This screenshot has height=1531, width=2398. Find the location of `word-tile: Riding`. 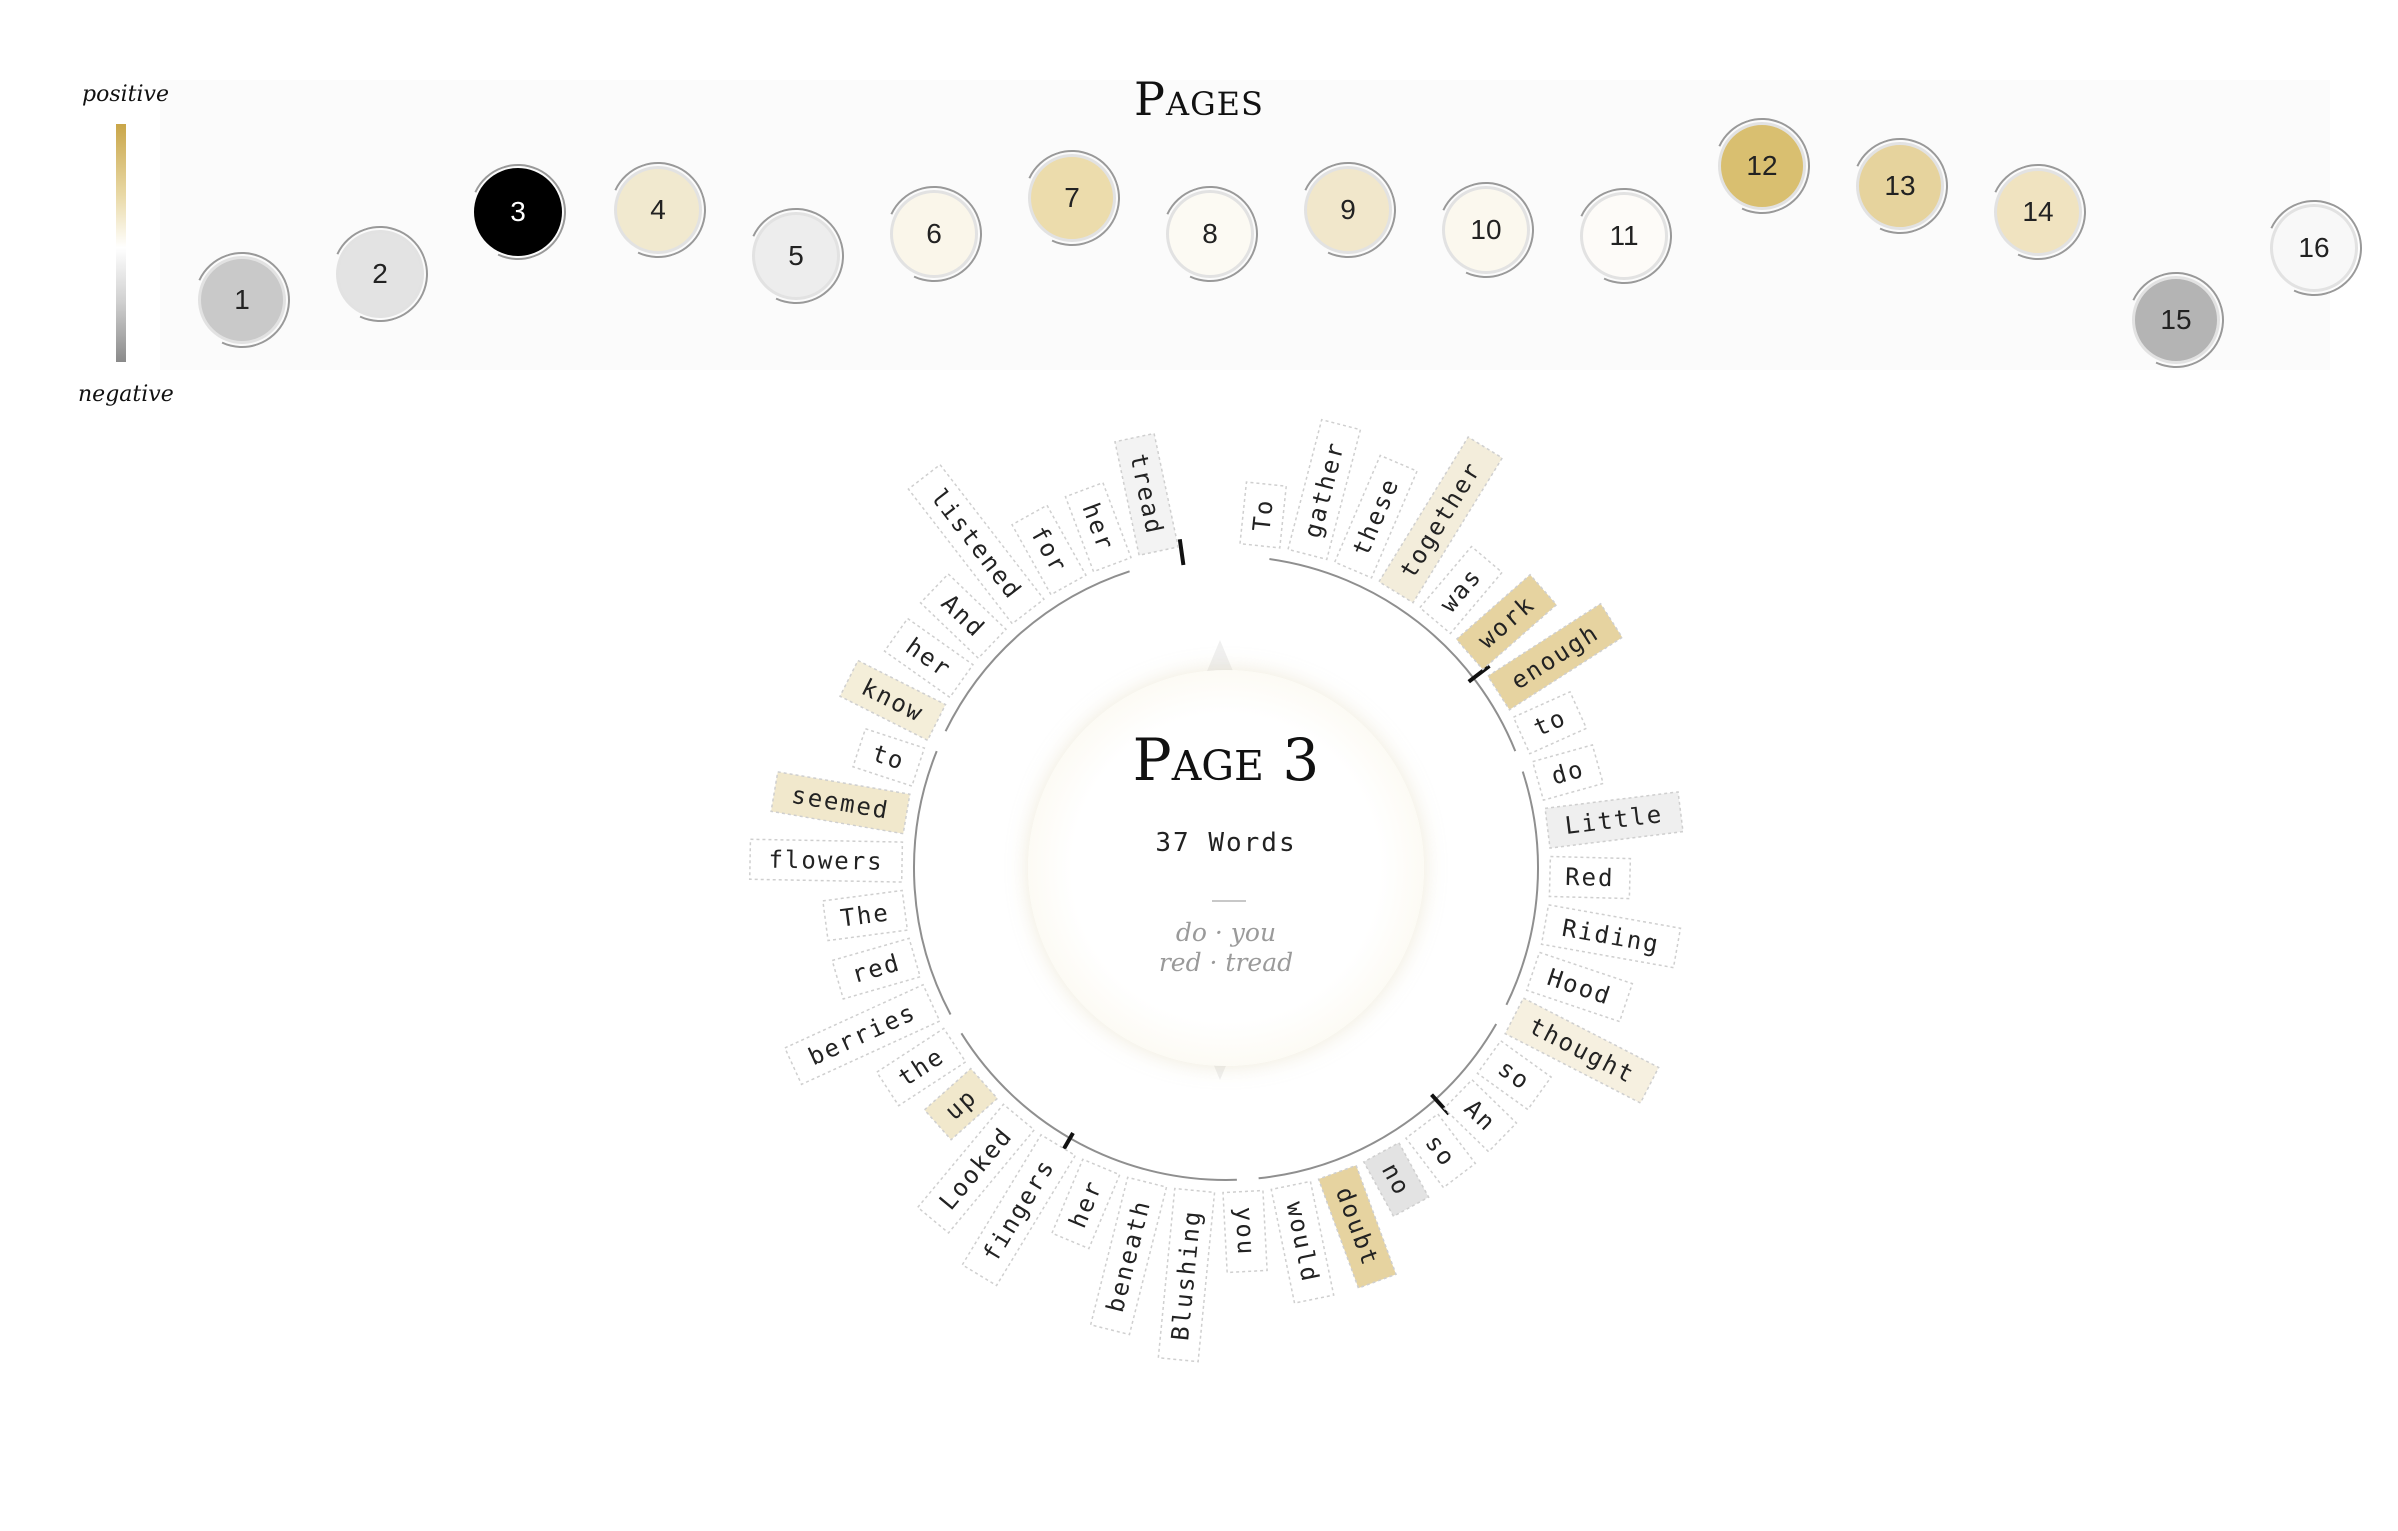

word-tile: Riding is located at coordinates (1611, 936).